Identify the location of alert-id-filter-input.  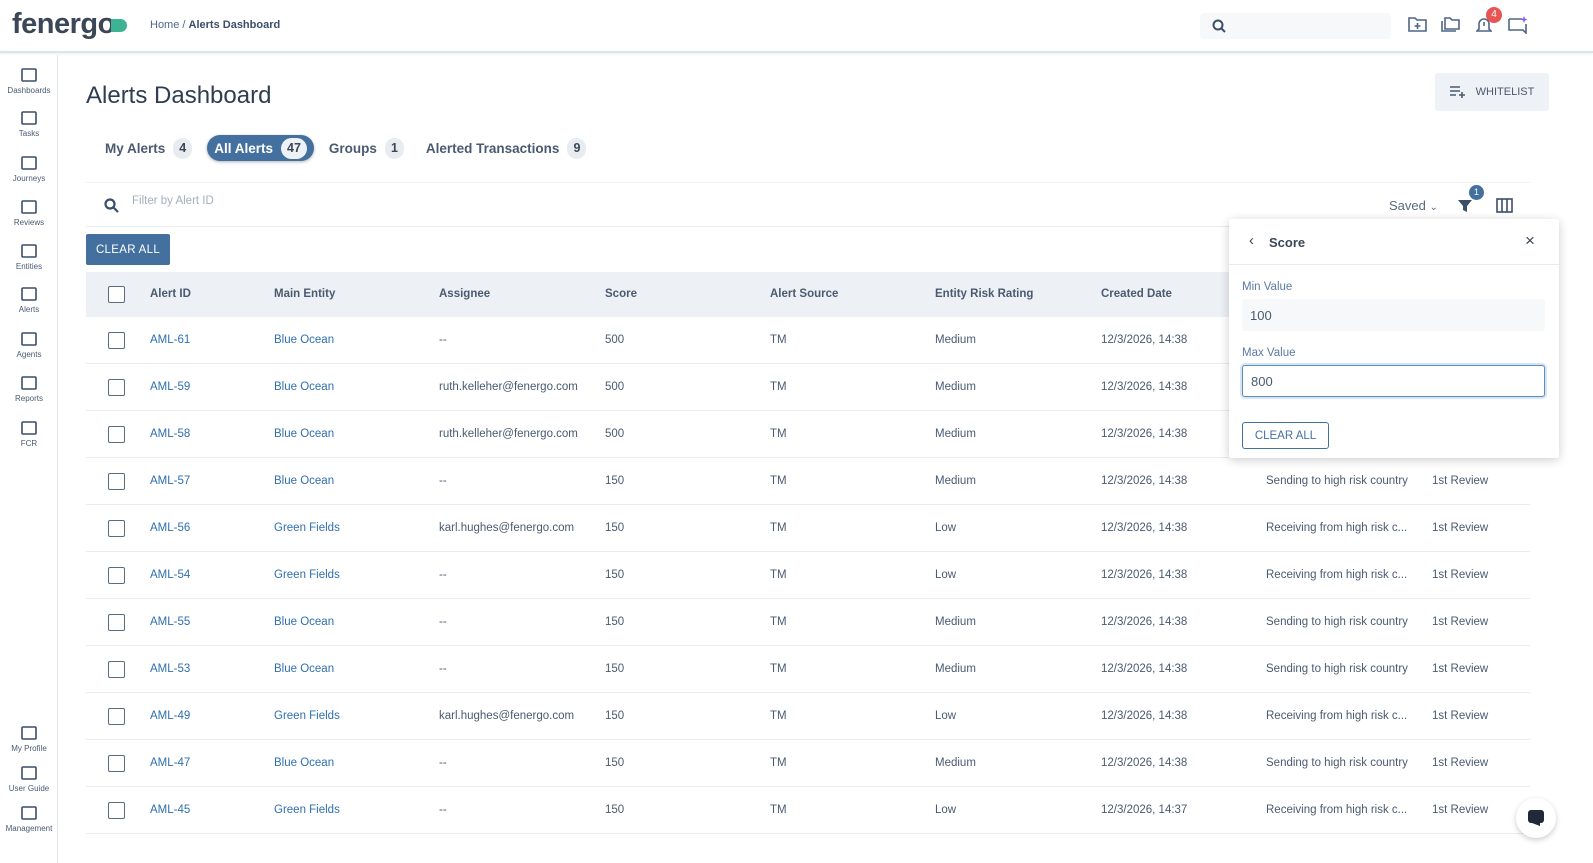
(332, 201).